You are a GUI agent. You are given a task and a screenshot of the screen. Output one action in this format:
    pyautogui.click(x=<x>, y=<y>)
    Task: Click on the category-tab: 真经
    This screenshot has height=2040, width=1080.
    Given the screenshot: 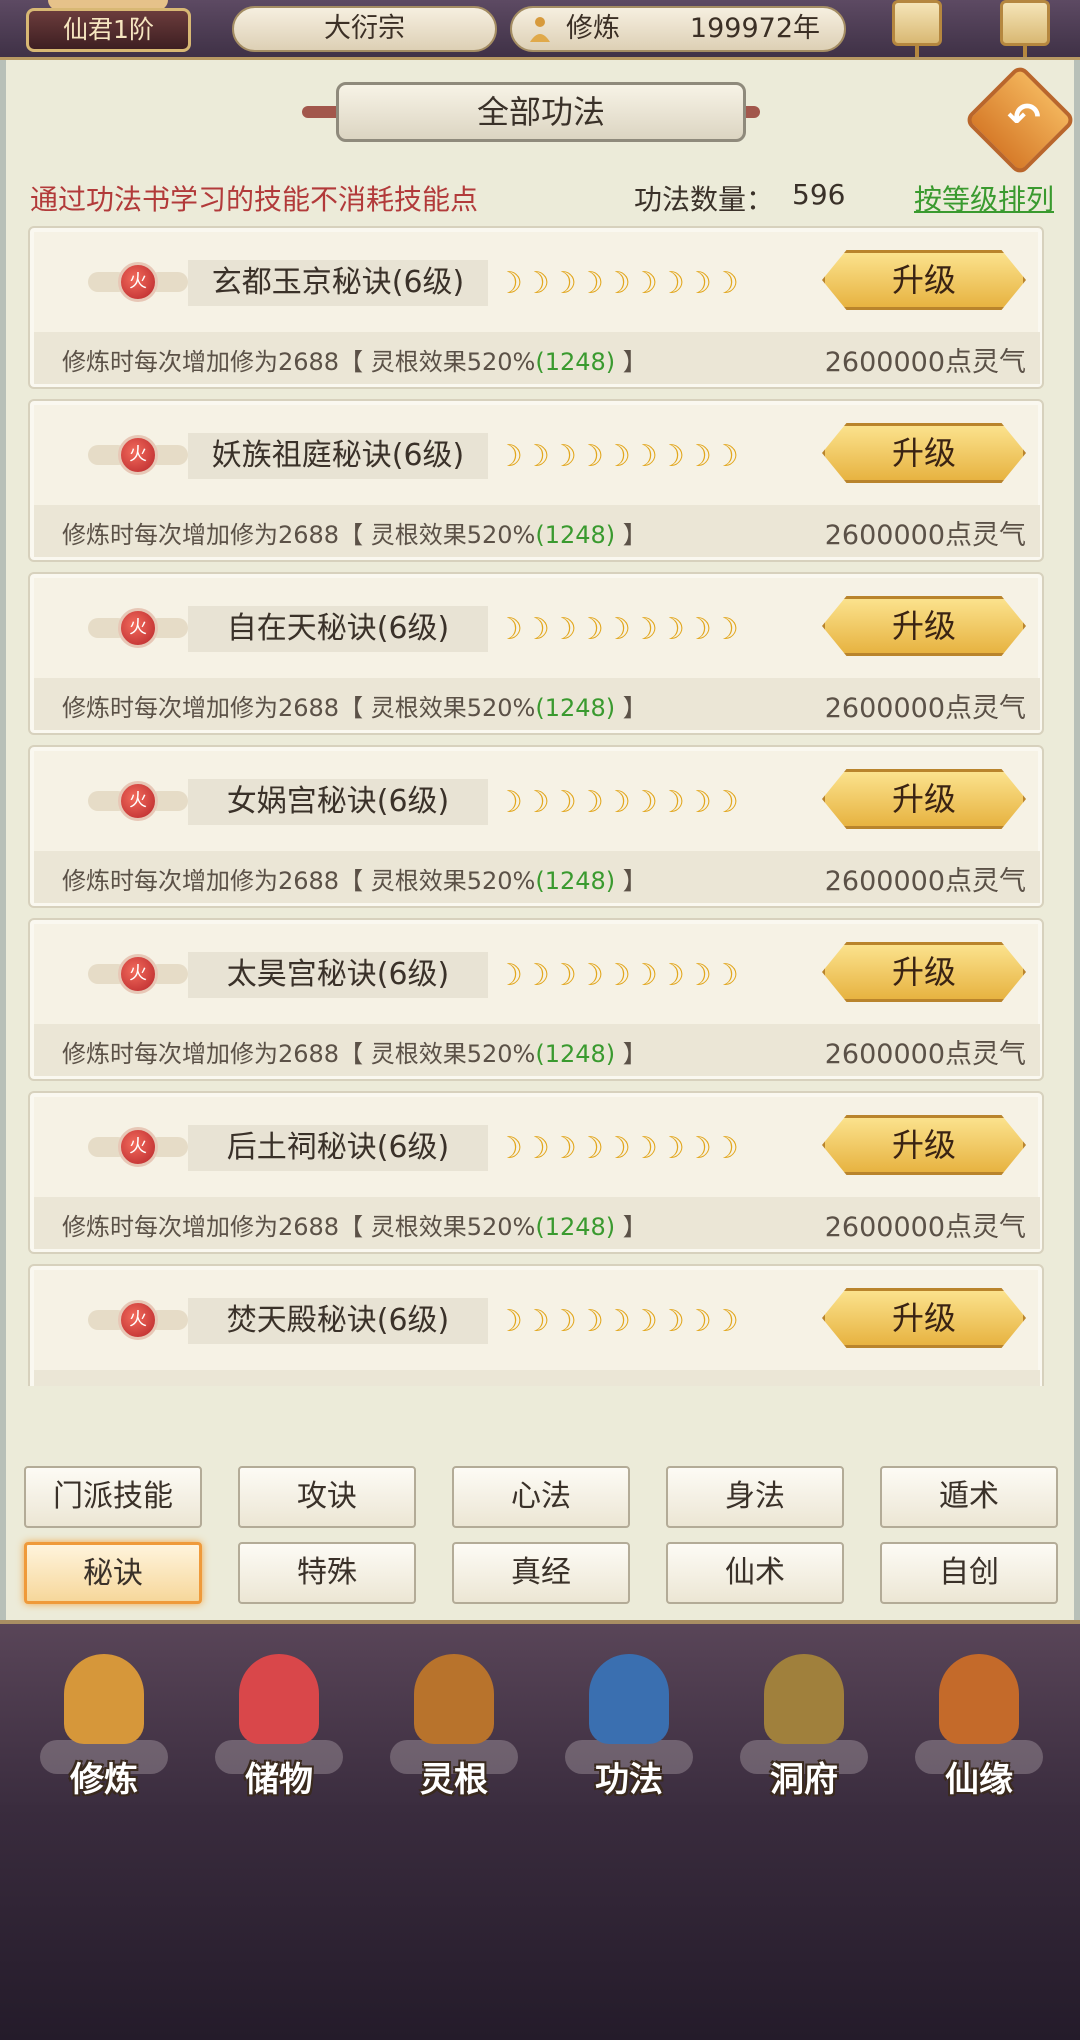 What is the action you would take?
    pyautogui.click(x=541, y=1573)
    